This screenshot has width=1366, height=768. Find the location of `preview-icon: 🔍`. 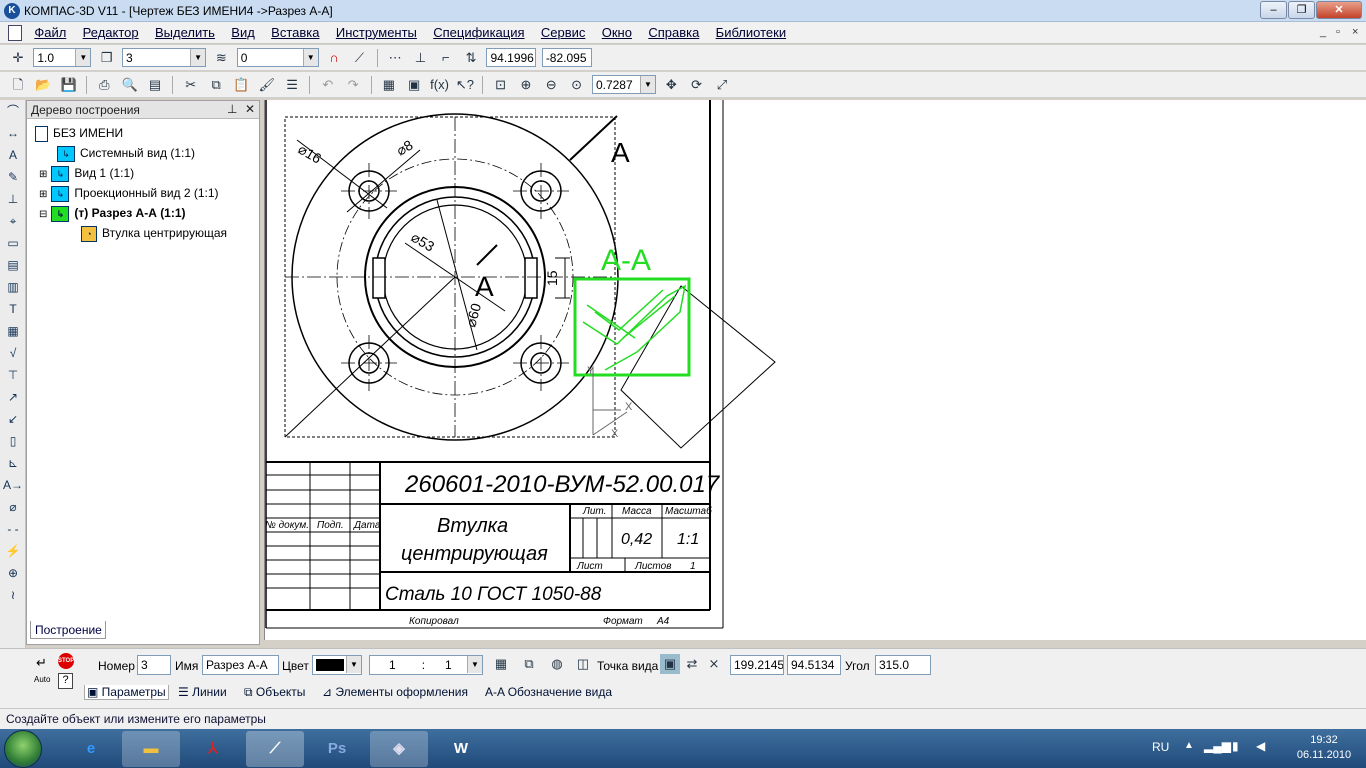

preview-icon: 🔍 is located at coordinates (130, 85).